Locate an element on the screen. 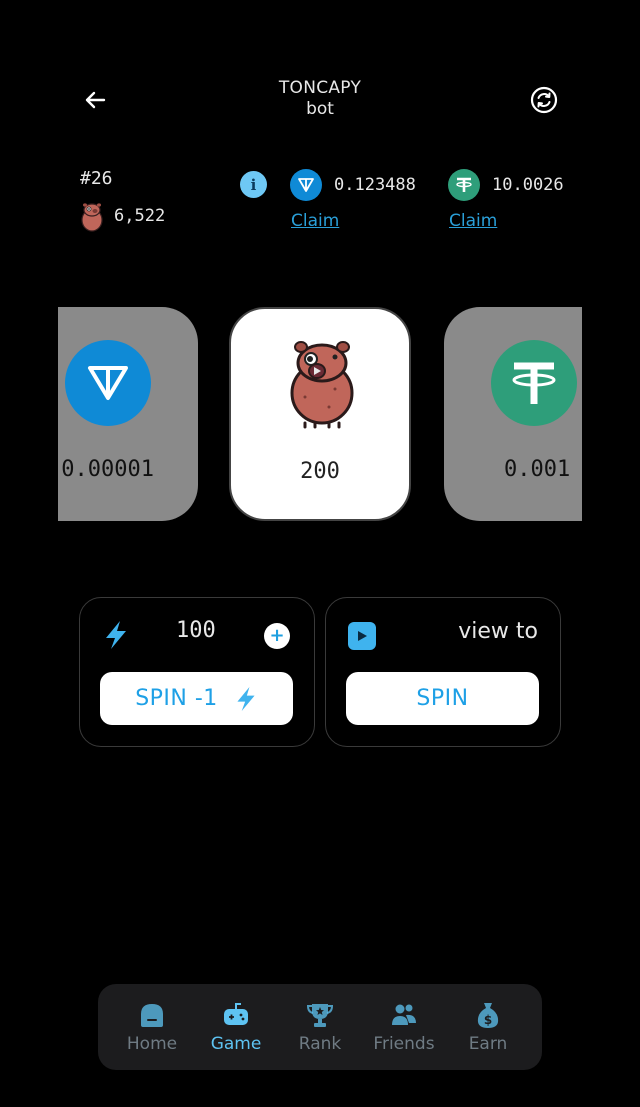  info-button: i is located at coordinates (253, 184).